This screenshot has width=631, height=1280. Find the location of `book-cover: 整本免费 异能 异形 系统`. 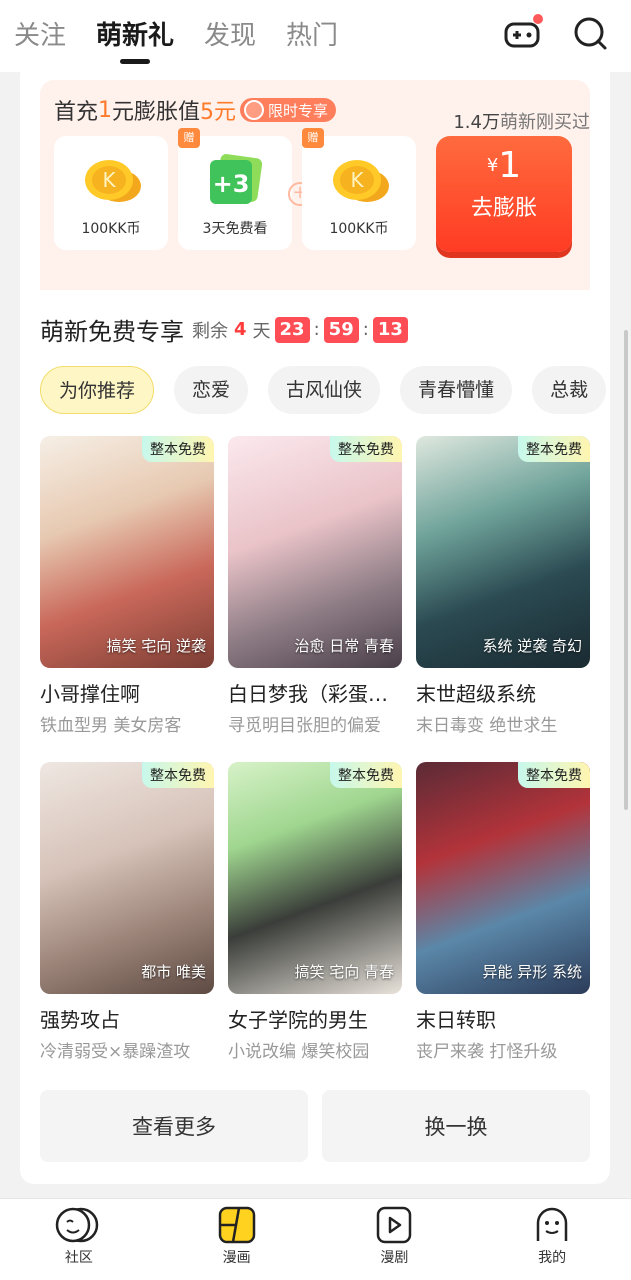

book-cover: 整本免费 异能 异形 系统 is located at coordinates (503, 878).